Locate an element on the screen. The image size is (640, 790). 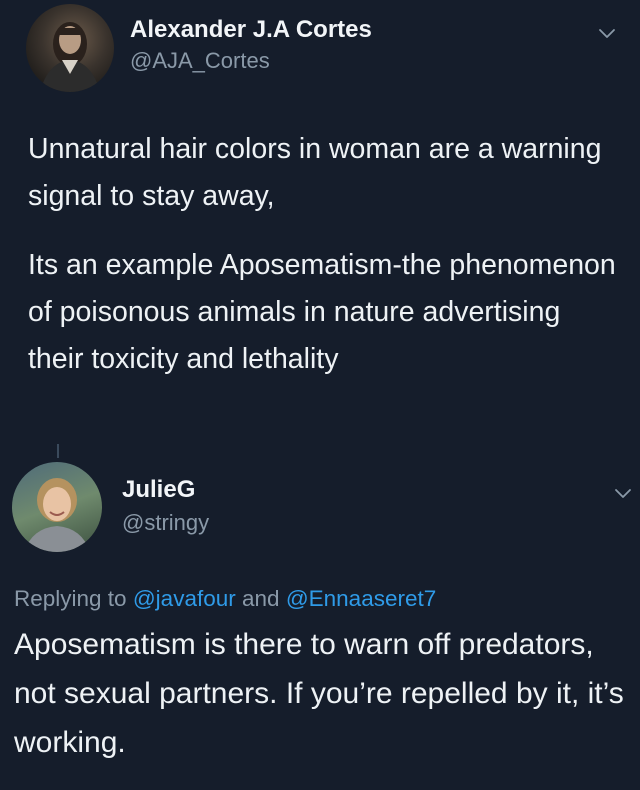
replying-joiner: and is located at coordinates (261, 598).